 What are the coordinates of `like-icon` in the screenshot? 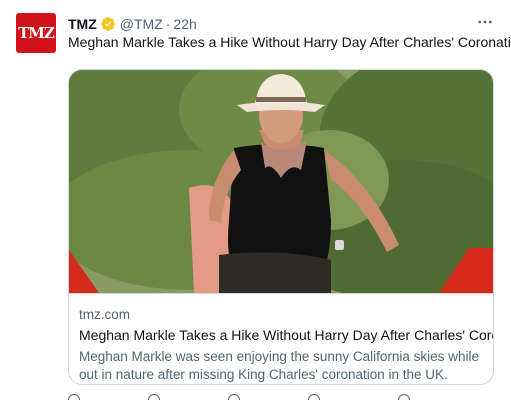 It's located at (234, 397).